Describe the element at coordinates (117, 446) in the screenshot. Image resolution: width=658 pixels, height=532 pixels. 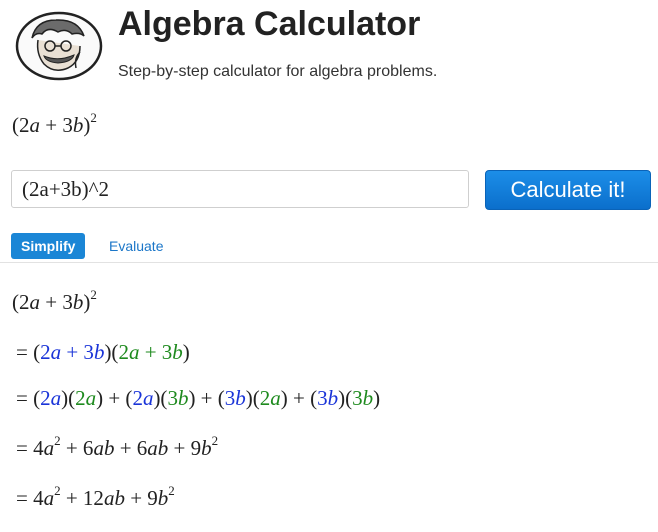
I see `solution-step-3: = 4a2 + 6ab + 6ab + 9b2` at that location.